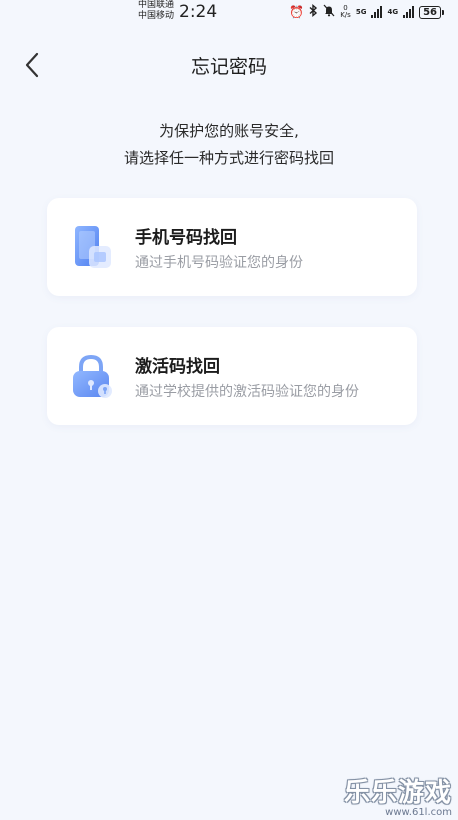 The width and height of the screenshot is (458, 820). What do you see at coordinates (228, 158) in the screenshot?
I see `intro-line-2: 请选择任一种方式进行密码找回` at bounding box center [228, 158].